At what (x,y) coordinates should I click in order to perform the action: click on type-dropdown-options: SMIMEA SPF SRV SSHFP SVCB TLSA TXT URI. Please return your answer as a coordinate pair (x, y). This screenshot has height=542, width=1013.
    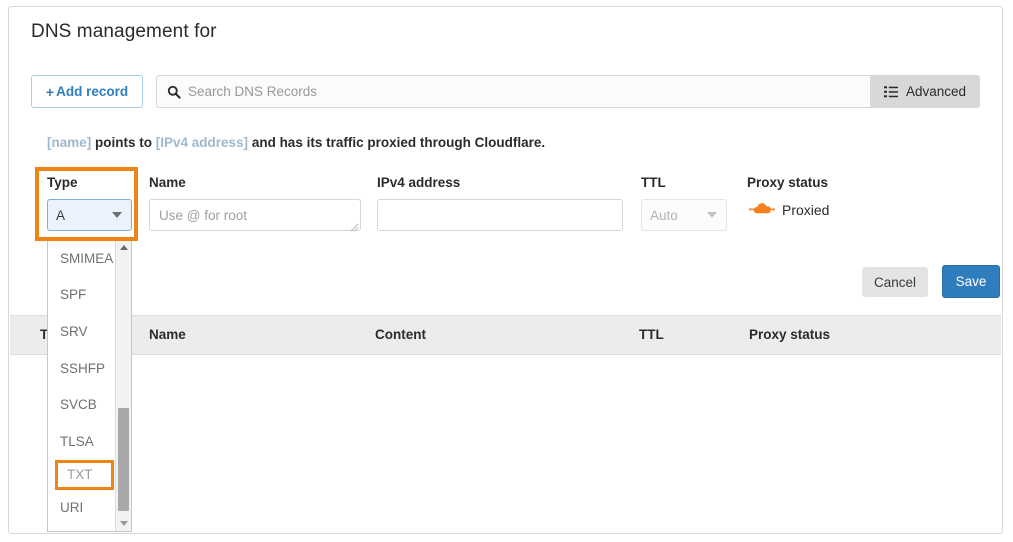
    Looking at the image, I should click on (82, 385).